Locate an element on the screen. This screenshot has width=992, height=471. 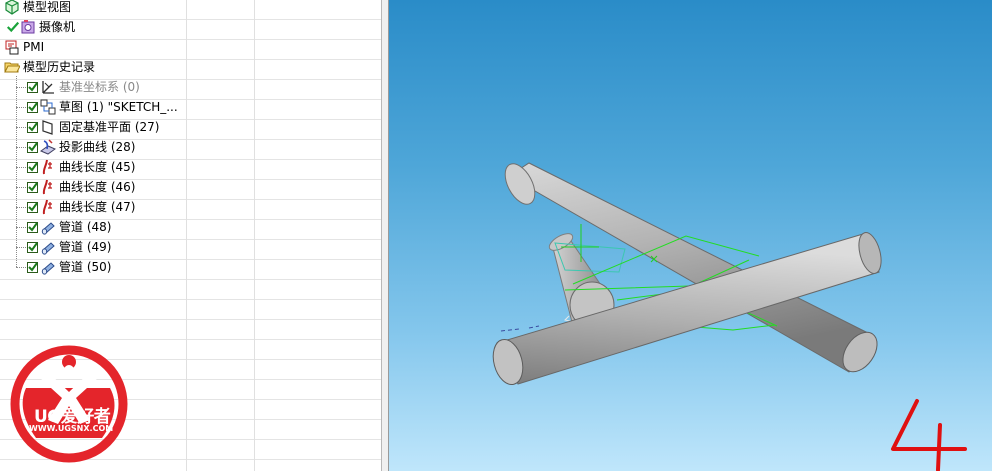
tree-node-label: 管道 (49) is located at coordinates (85, 247).